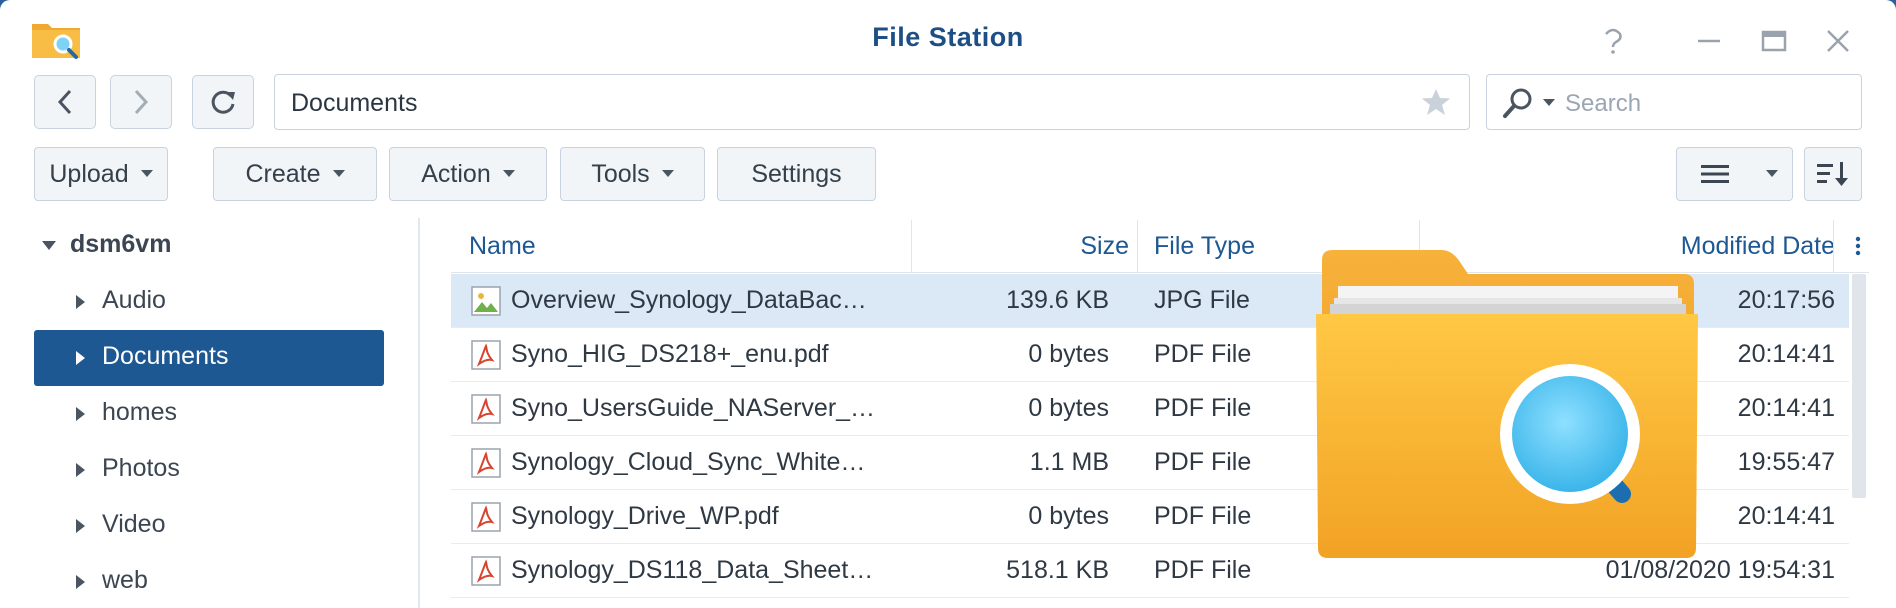 This screenshot has height=608, width=1896. I want to click on path-field: Documents, so click(872, 102).